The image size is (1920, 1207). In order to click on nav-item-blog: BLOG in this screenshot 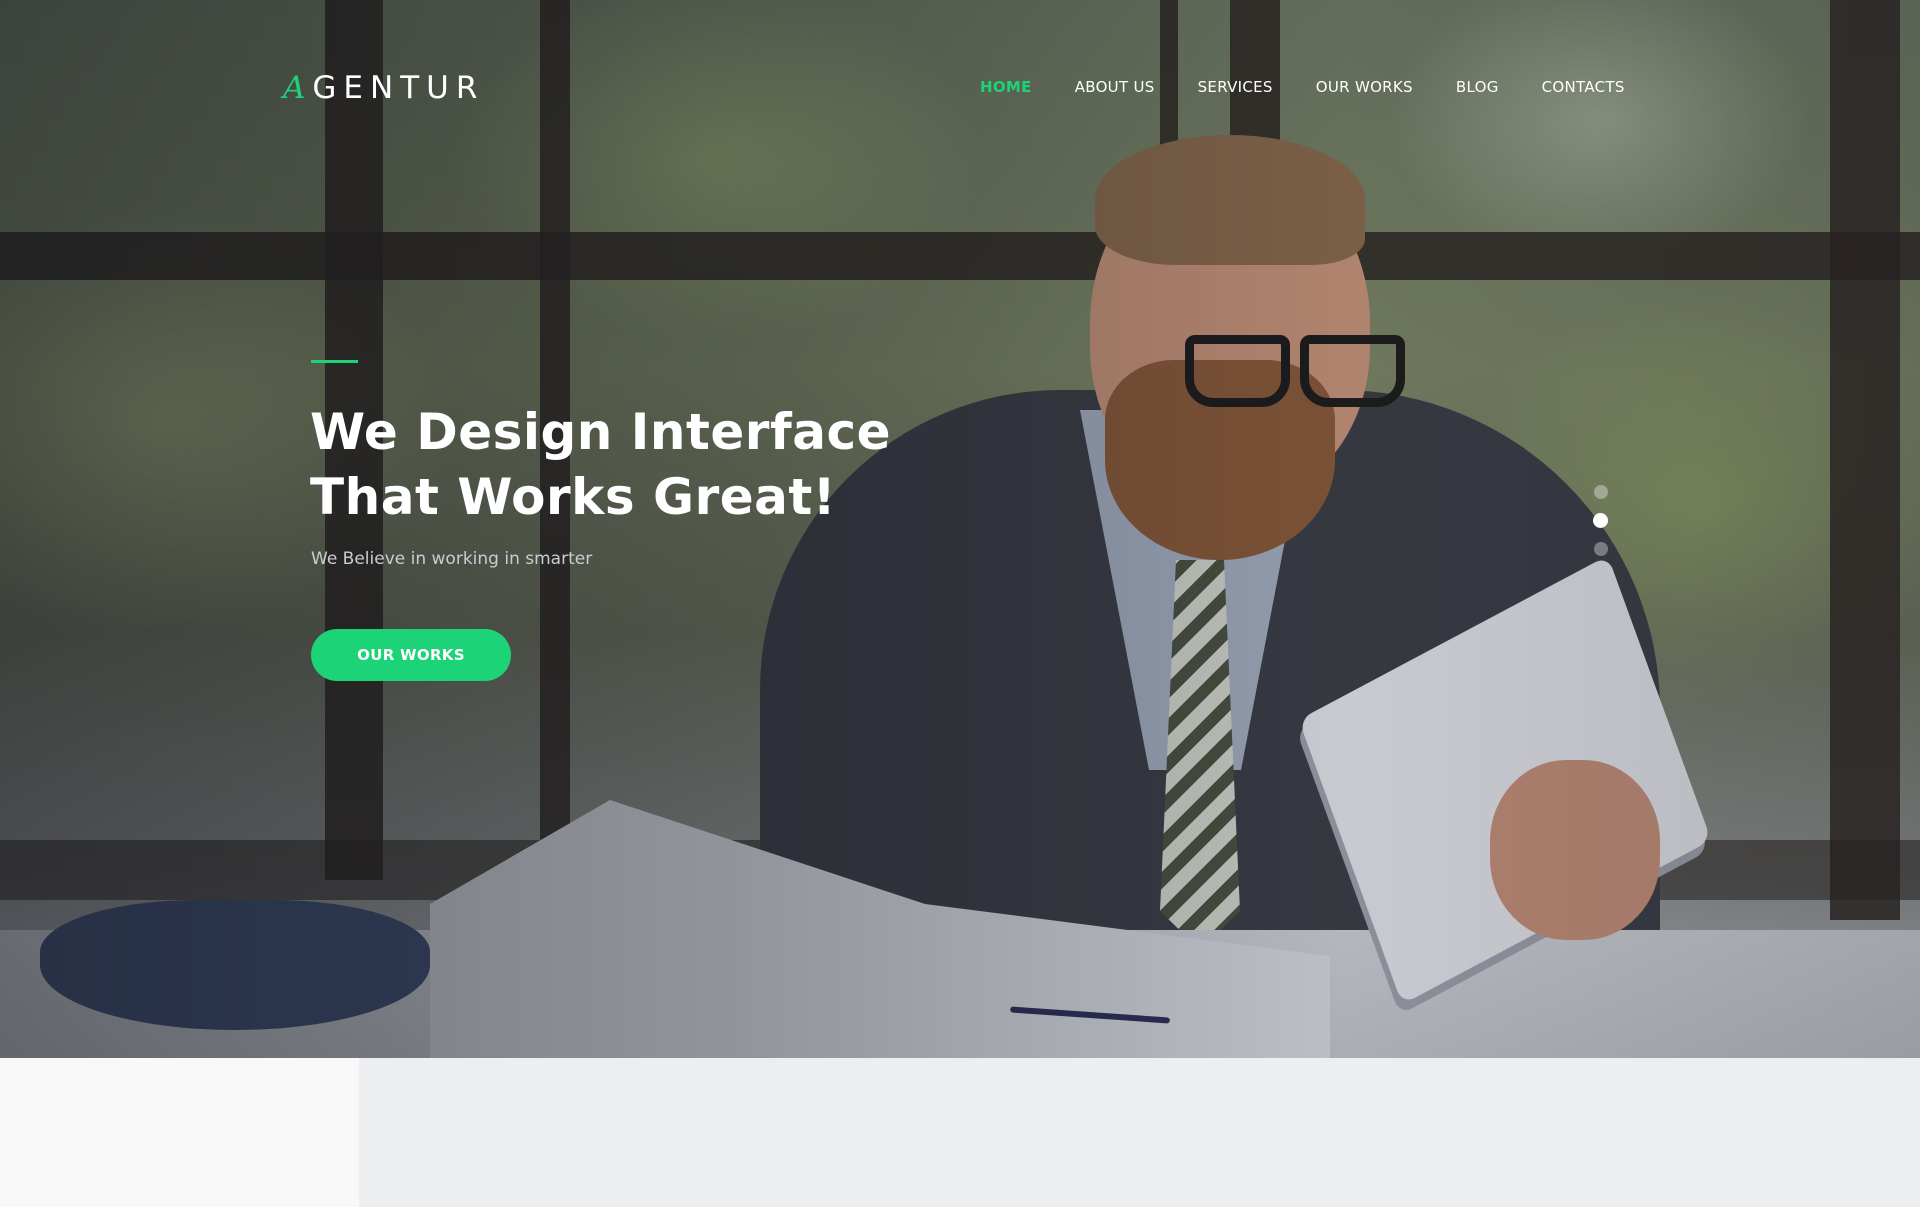, I will do `click(1477, 87)`.